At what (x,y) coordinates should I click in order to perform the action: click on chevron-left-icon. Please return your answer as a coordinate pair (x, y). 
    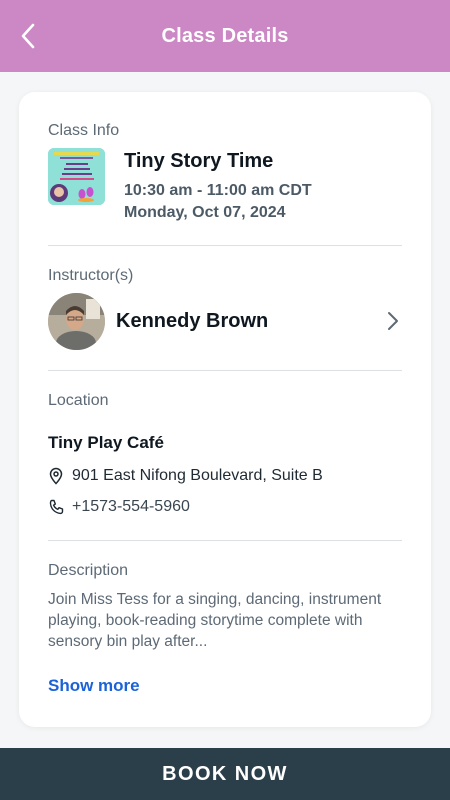
    Looking at the image, I should click on (28, 36).